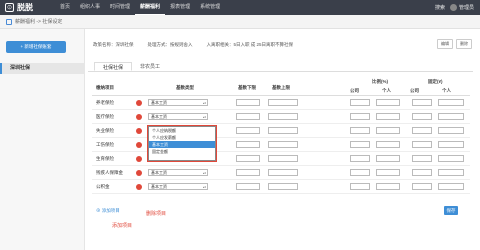 The width and height of the screenshot is (480, 250). I want to click on add-item-label: 添加项目, so click(110, 210).